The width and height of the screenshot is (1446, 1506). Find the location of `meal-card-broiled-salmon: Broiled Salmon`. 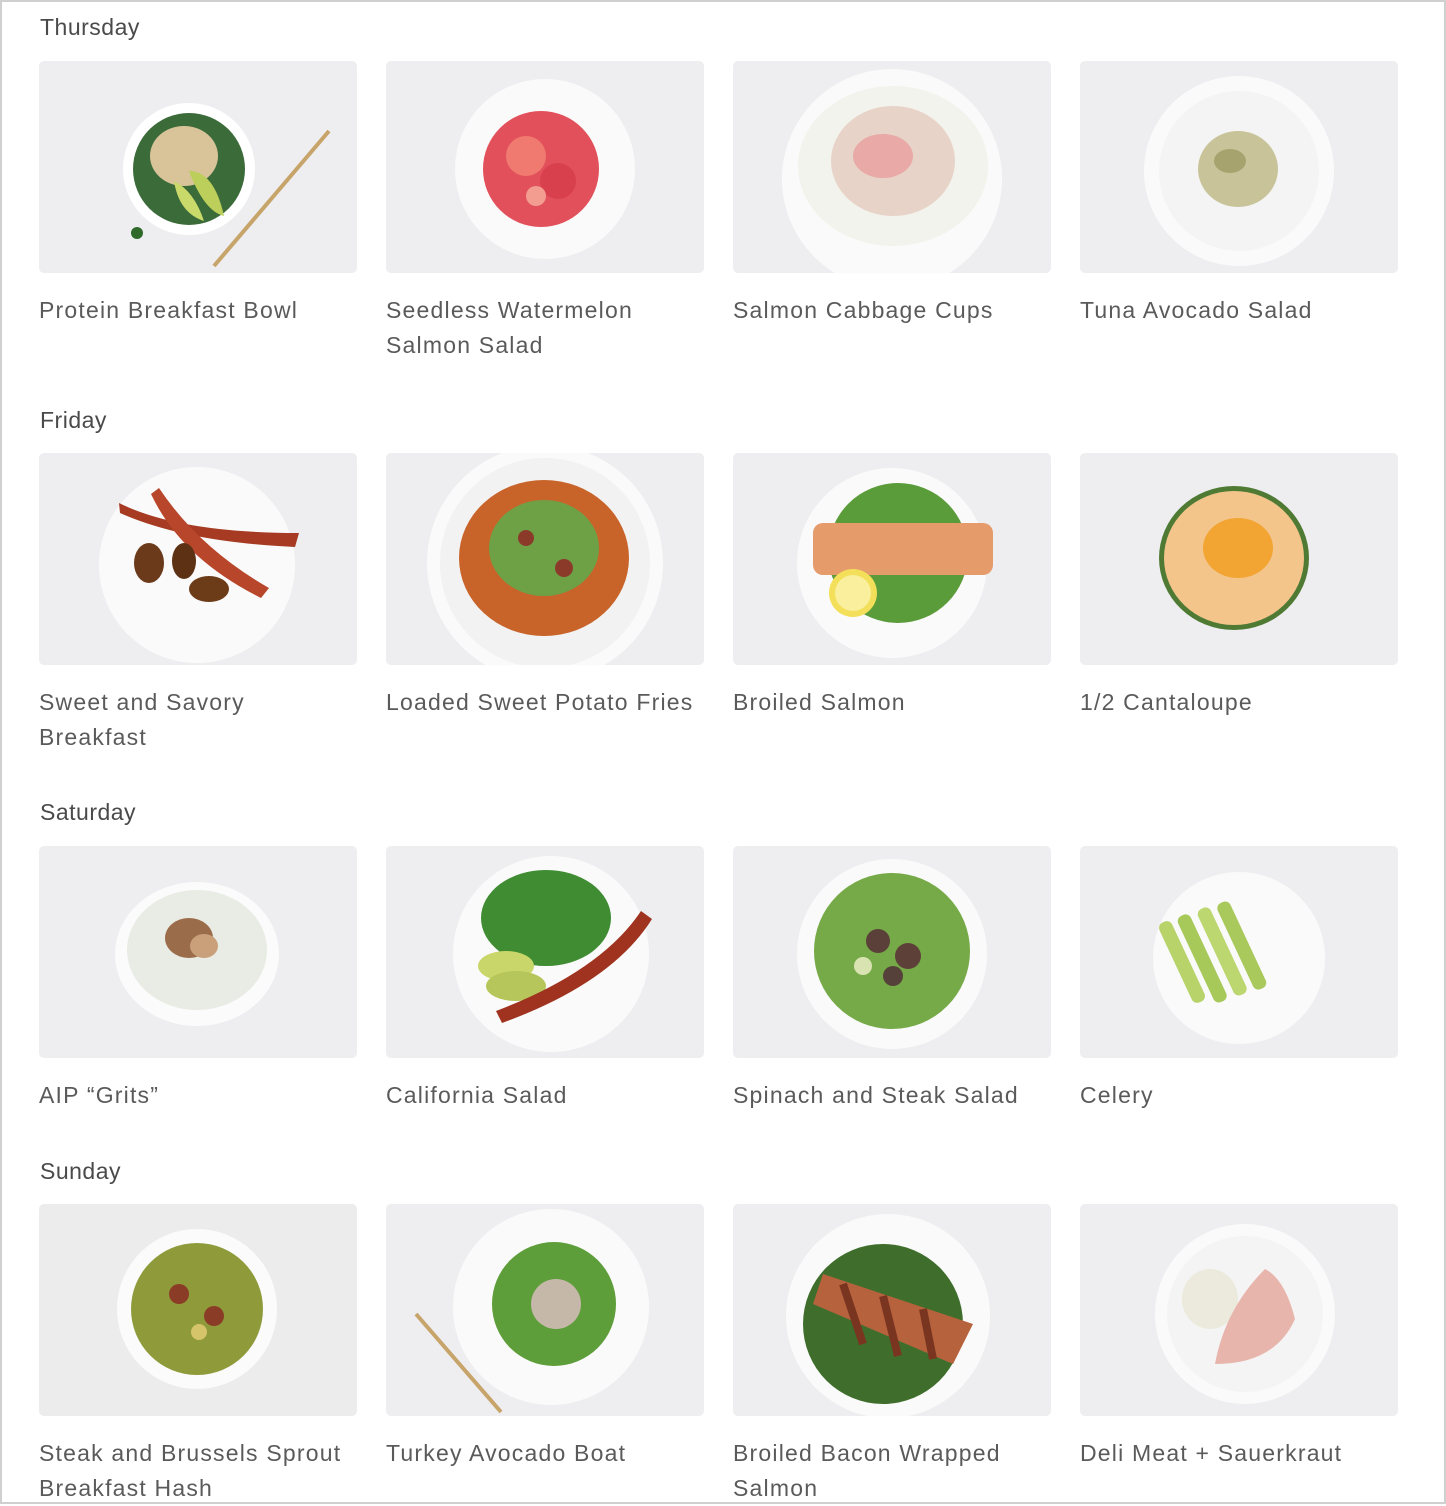

meal-card-broiled-salmon: Broiled Salmon is located at coordinates (892, 586).